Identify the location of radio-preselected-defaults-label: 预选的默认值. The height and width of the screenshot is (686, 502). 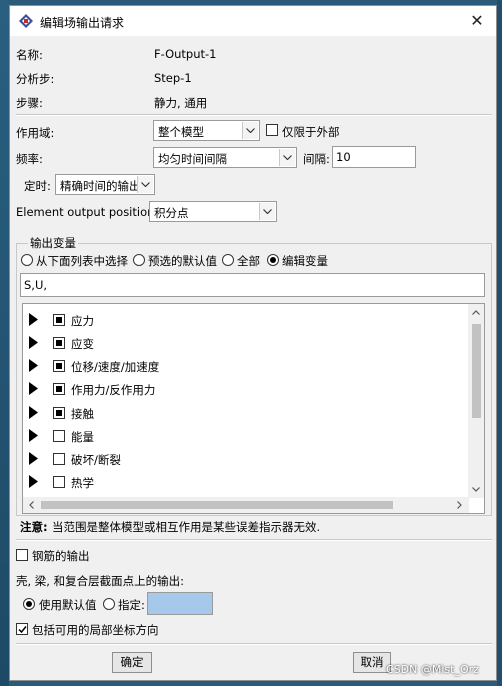
(182, 261).